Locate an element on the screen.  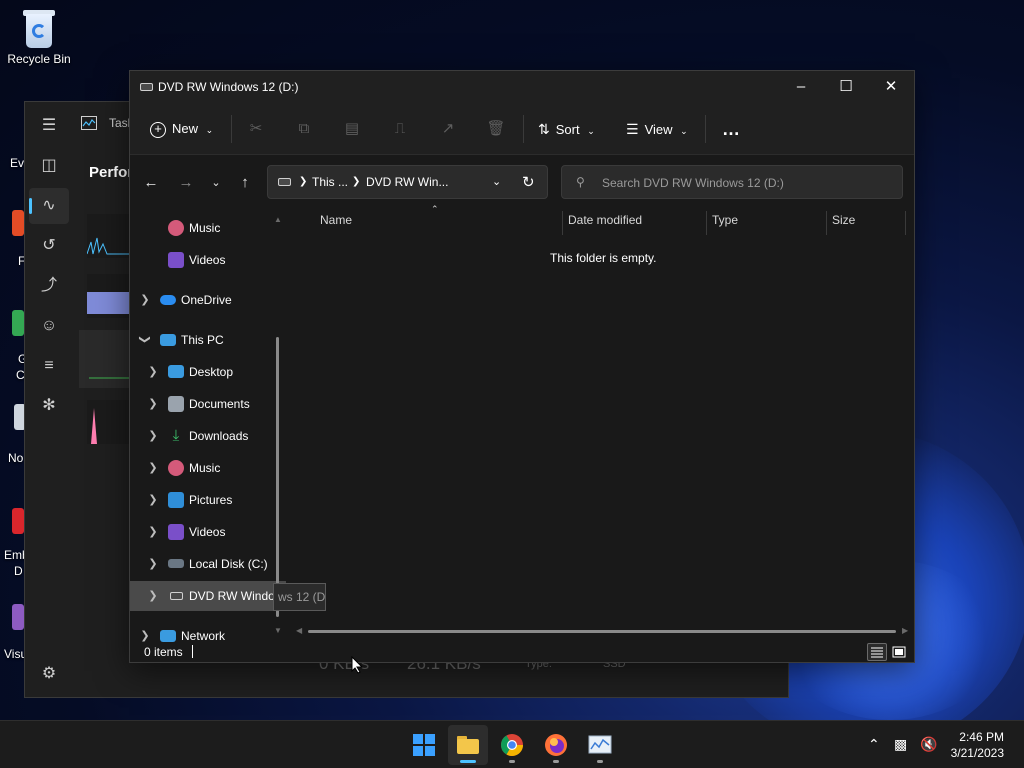
view-button: ☰ View ⌄ is located at coordinates (657, 129).